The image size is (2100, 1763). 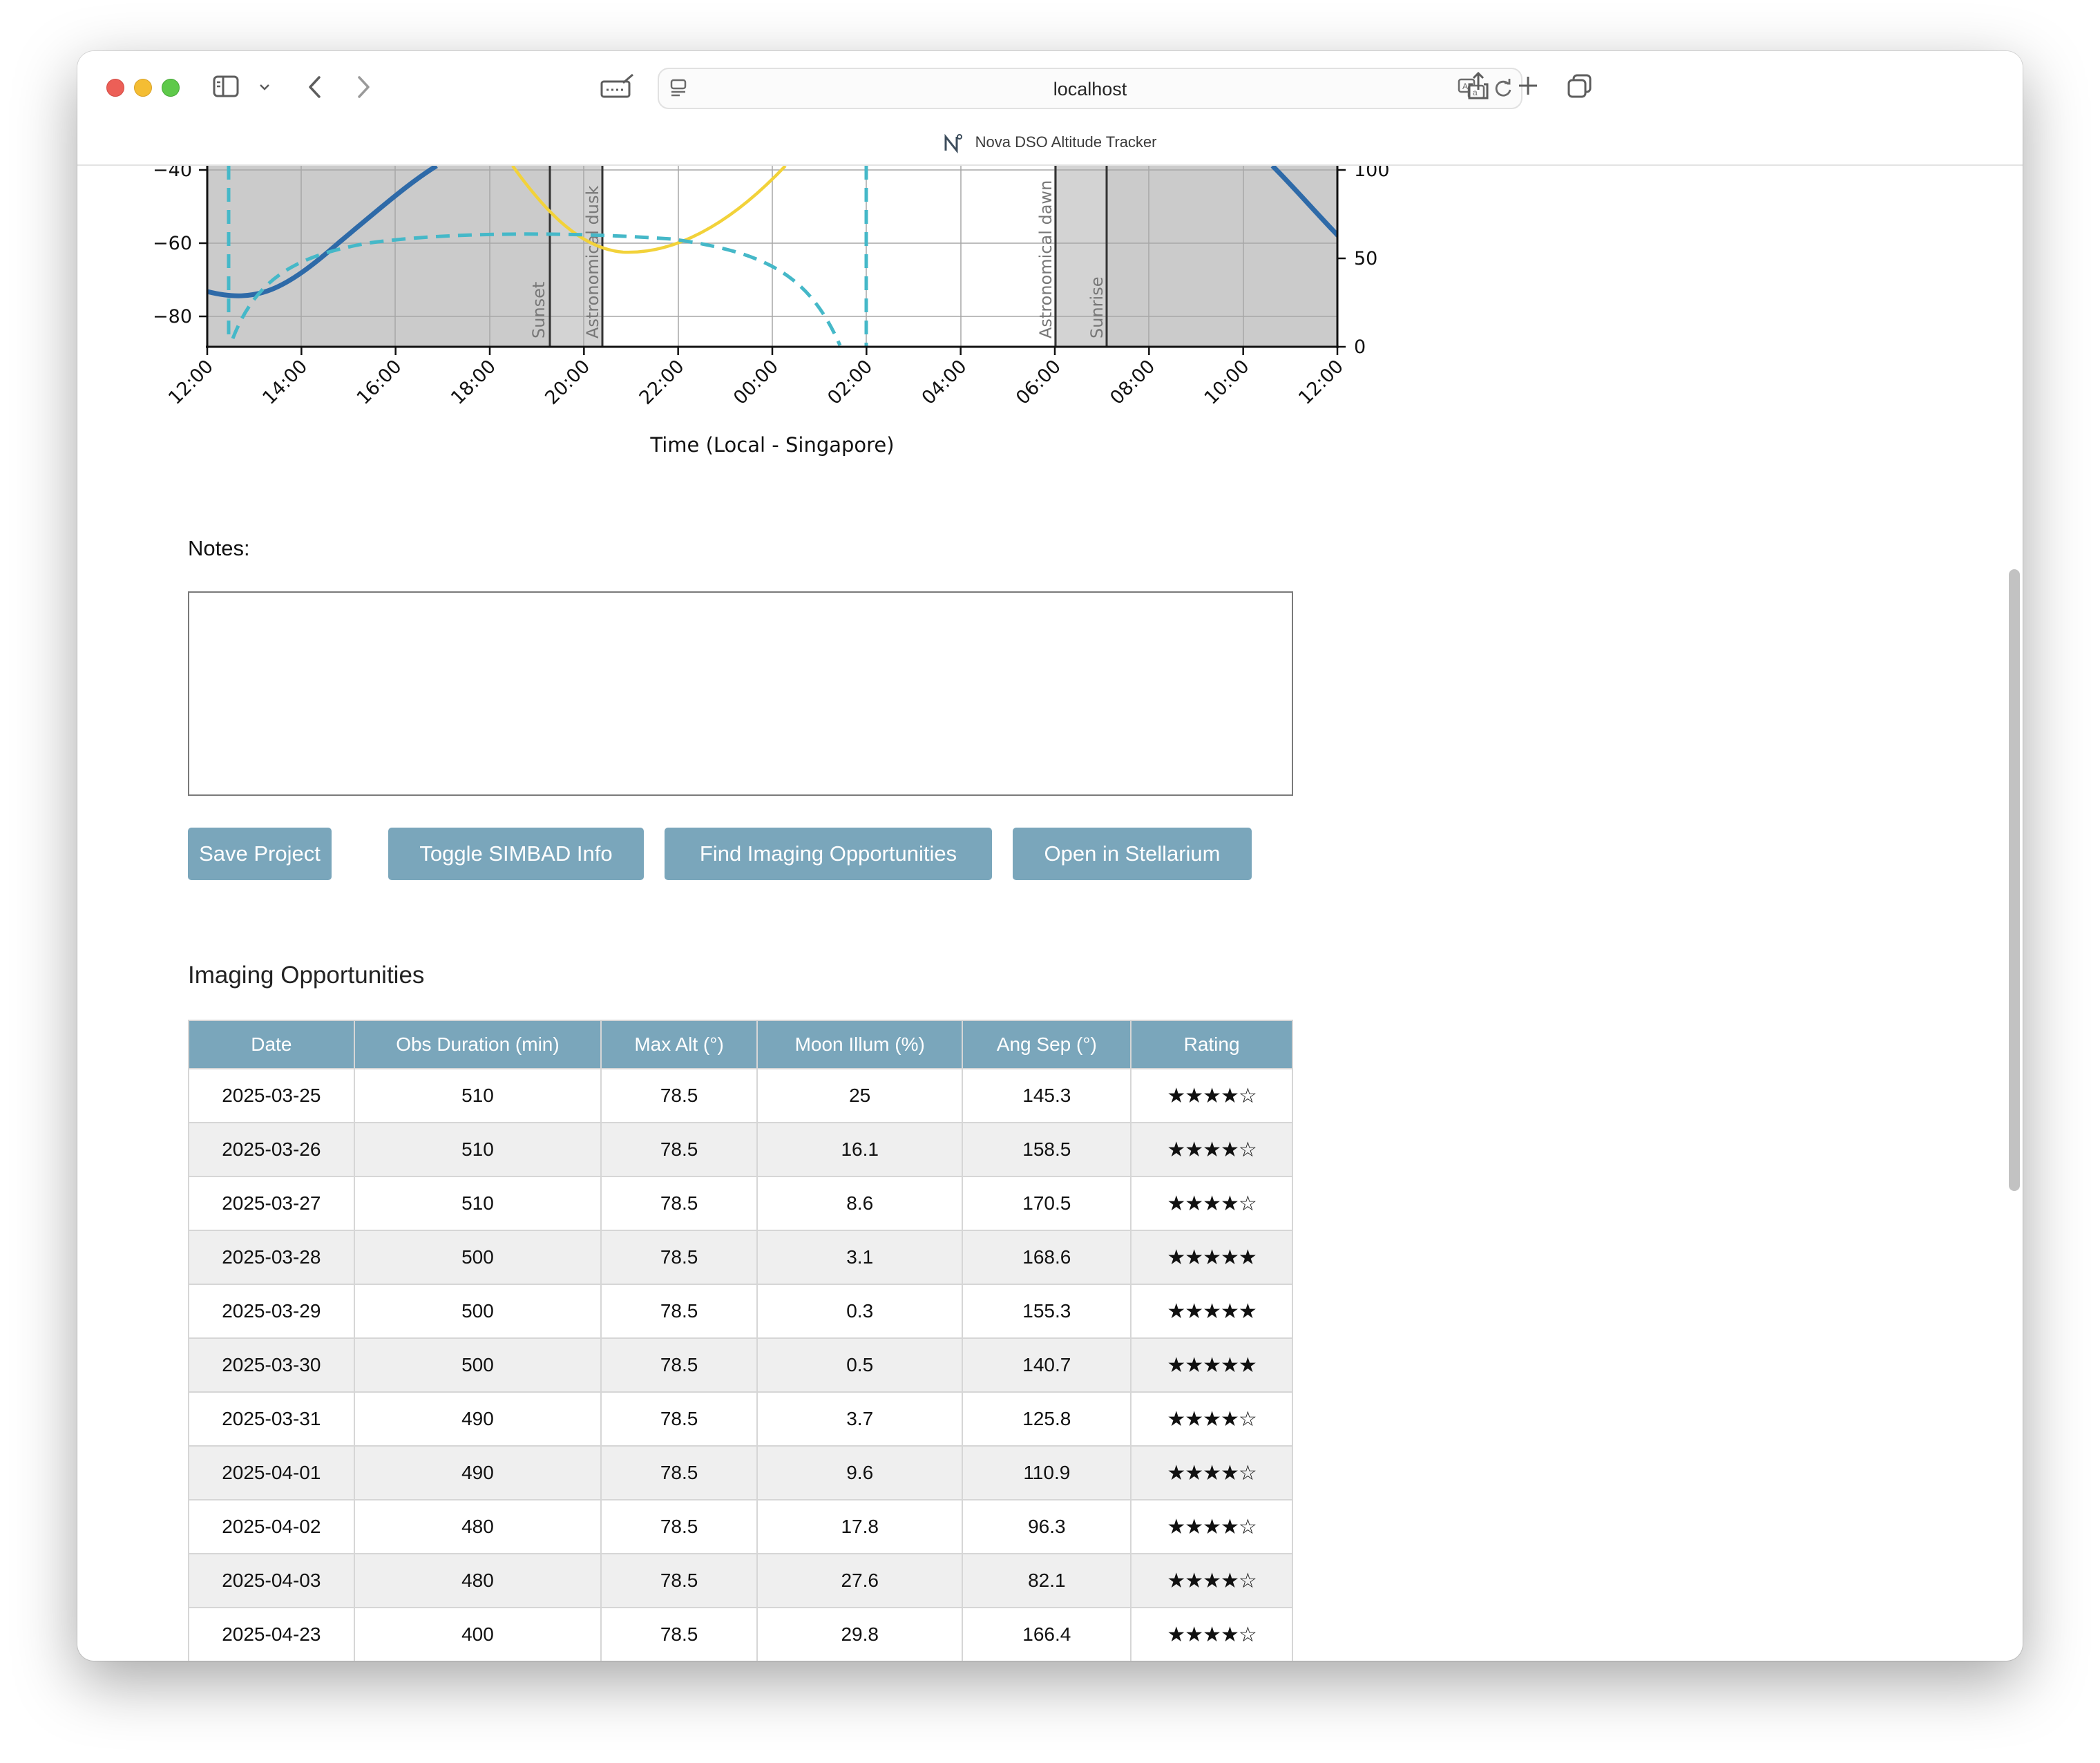 What do you see at coordinates (1047, 1257) in the screenshot?
I see `cell-ang-sep: 168.6` at bounding box center [1047, 1257].